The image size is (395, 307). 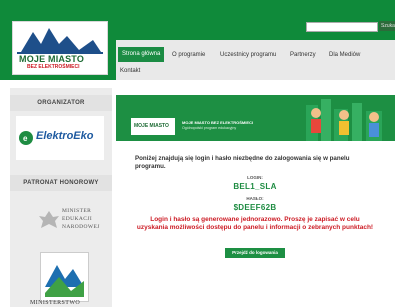 What do you see at coordinates (218, 122) in the screenshot?
I see `banner-title: MOJE MIASTO BEZ ELEKTROŚMIECI` at bounding box center [218, 122].